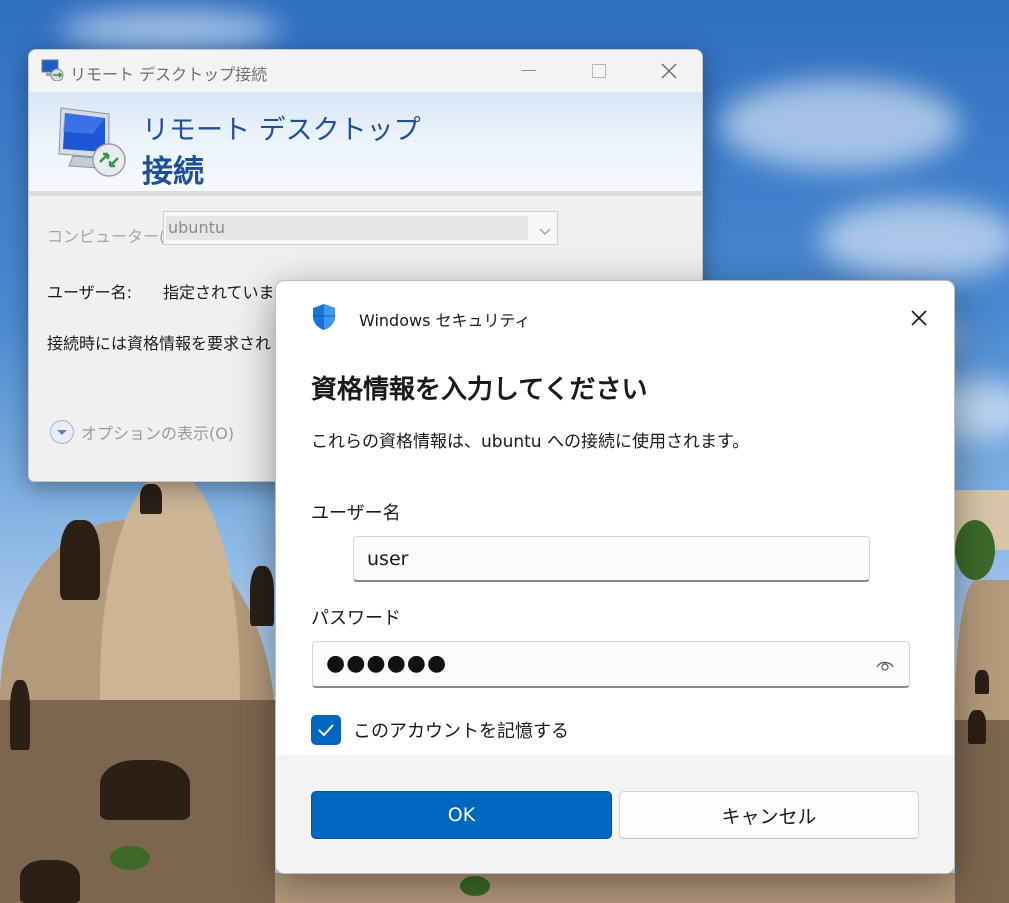 Image resolution: width=1009 pixels, height=903 pixels. Describe the element at coordinates (599, 71) in the screenshot. I see `maximize-button` at that location.